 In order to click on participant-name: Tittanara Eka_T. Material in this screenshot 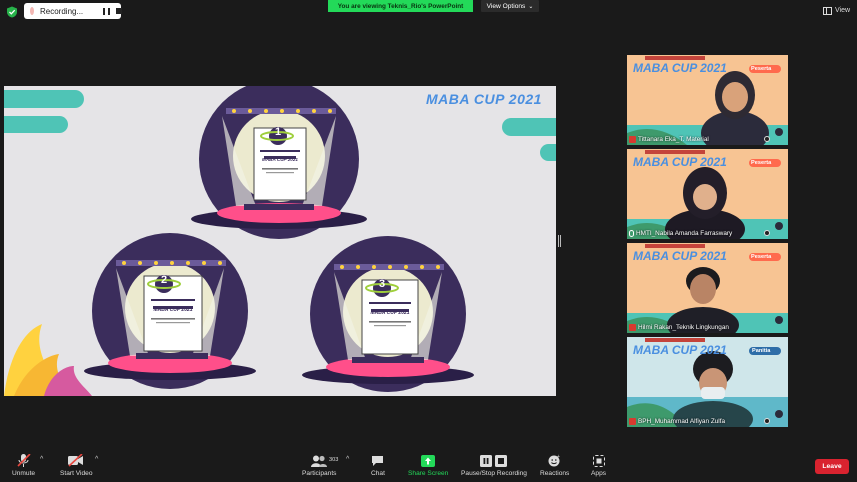, I will do `click(669, 139)`.